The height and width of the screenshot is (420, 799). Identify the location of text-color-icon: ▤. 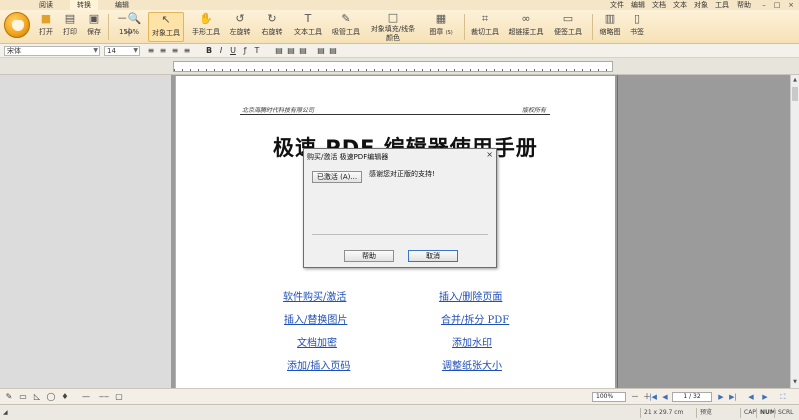
(321, 51).